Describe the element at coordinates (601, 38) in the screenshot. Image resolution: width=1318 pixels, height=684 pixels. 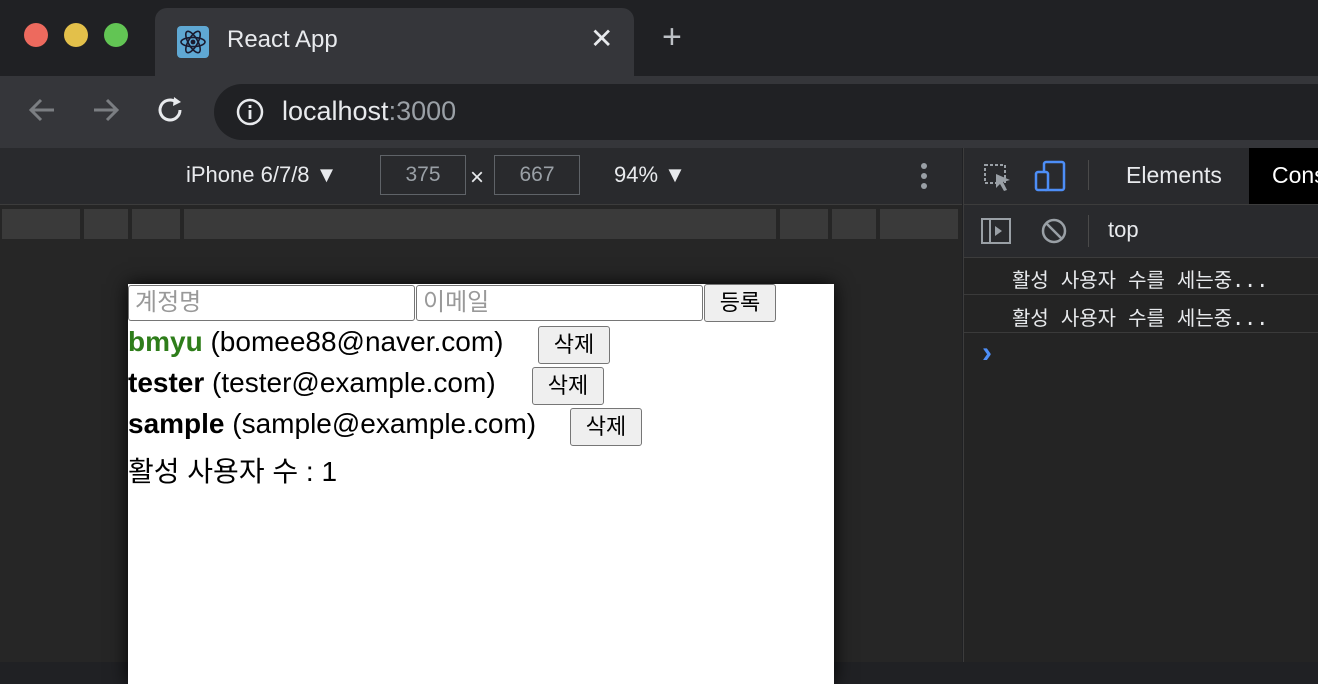
I see `tab-close-icon: ✕` at that location.